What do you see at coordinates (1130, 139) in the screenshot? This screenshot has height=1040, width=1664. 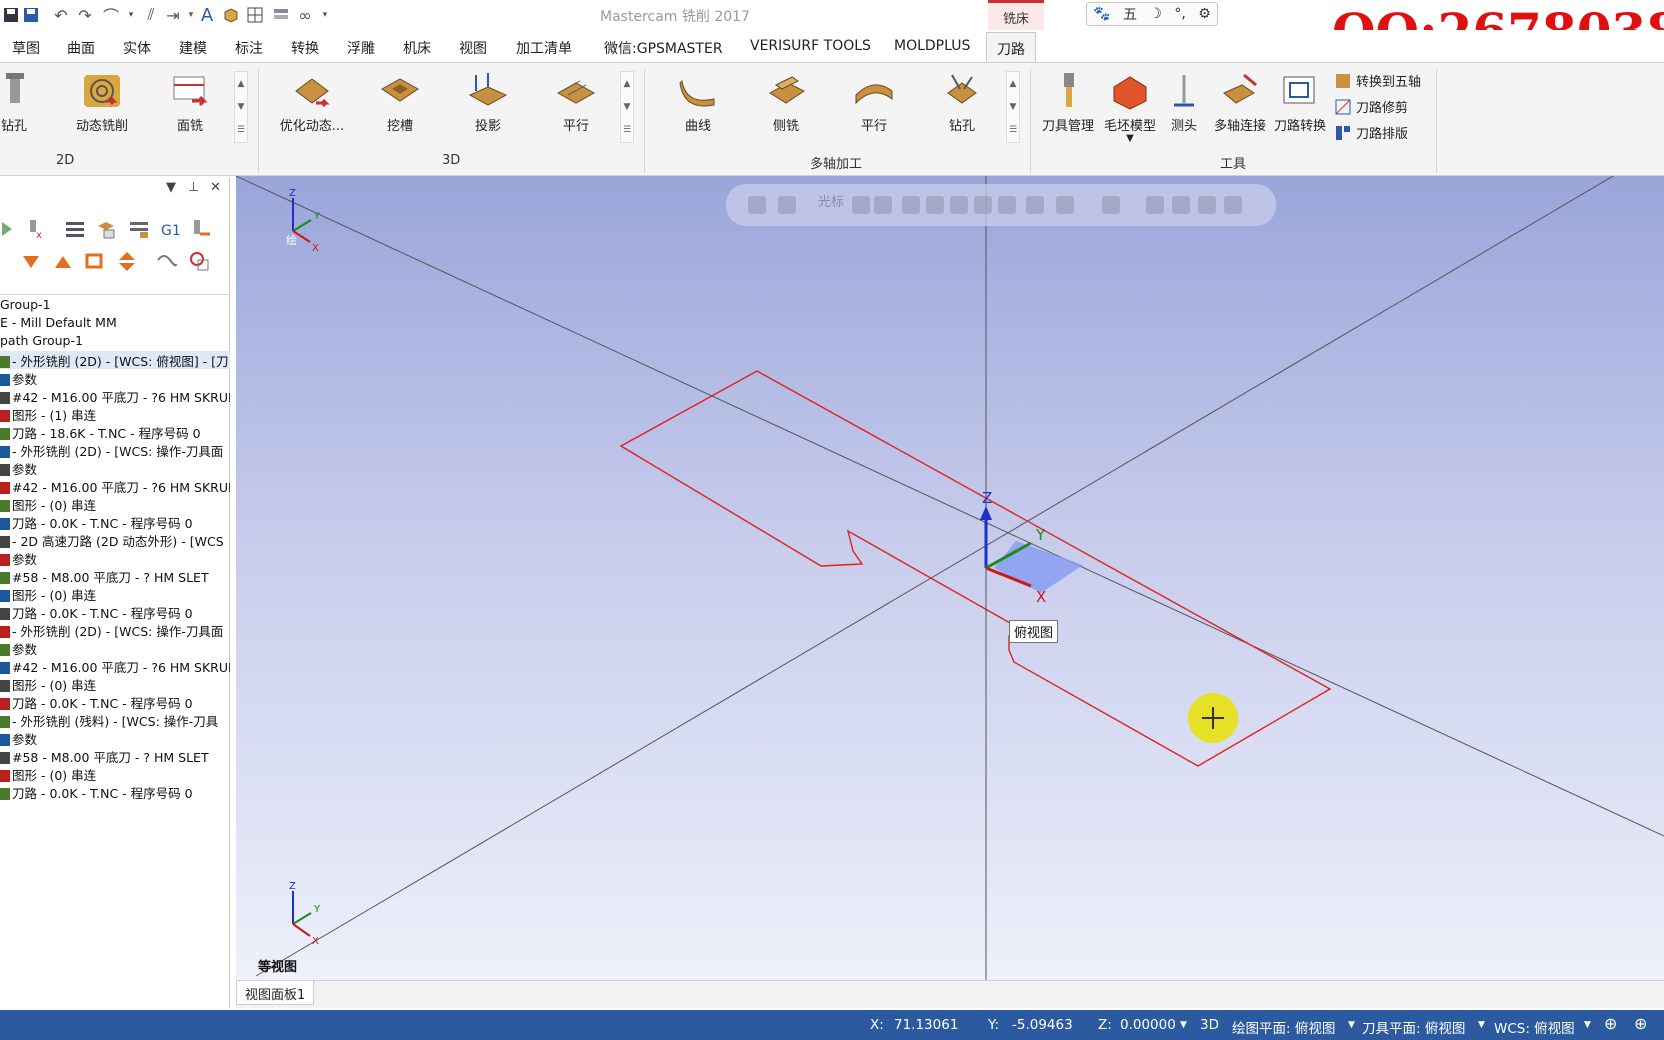 I see `stock-model-dropdown-icon: ▼` at bounding box center [1130, 139].